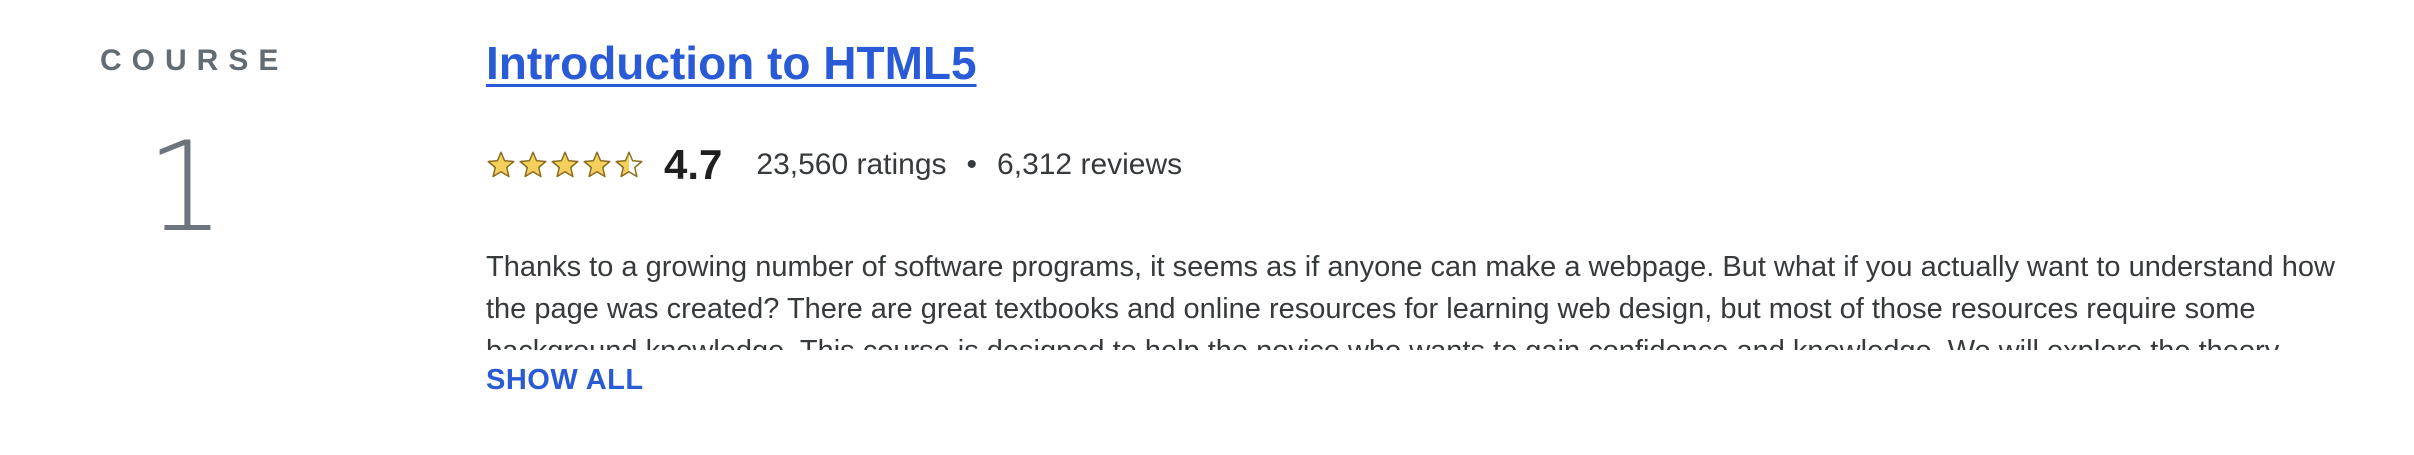 This screenshot has height=455, width=2414. What do you see at coordinates (194, 60) in the screenshot?
I see `course-label: COURSE` at bounding box center [194, 60].